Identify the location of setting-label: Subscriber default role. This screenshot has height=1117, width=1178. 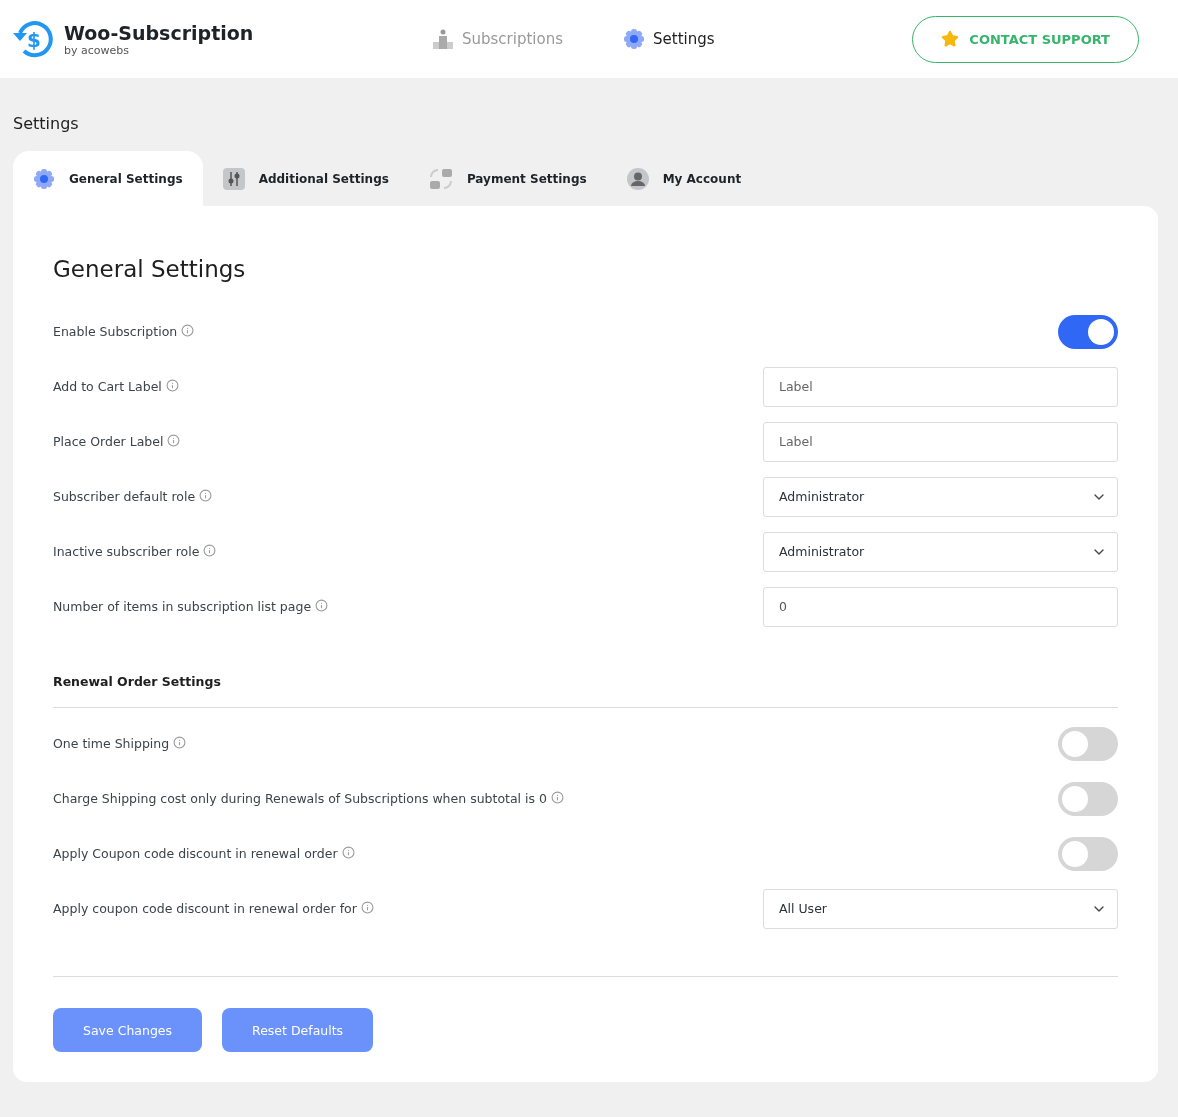
(124, 496).